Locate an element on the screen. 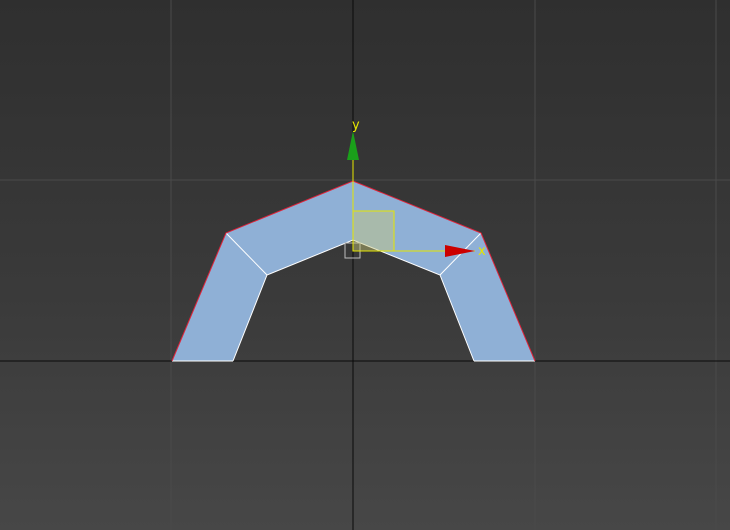  xy-plane-handle is located at coordinates (373, 231).